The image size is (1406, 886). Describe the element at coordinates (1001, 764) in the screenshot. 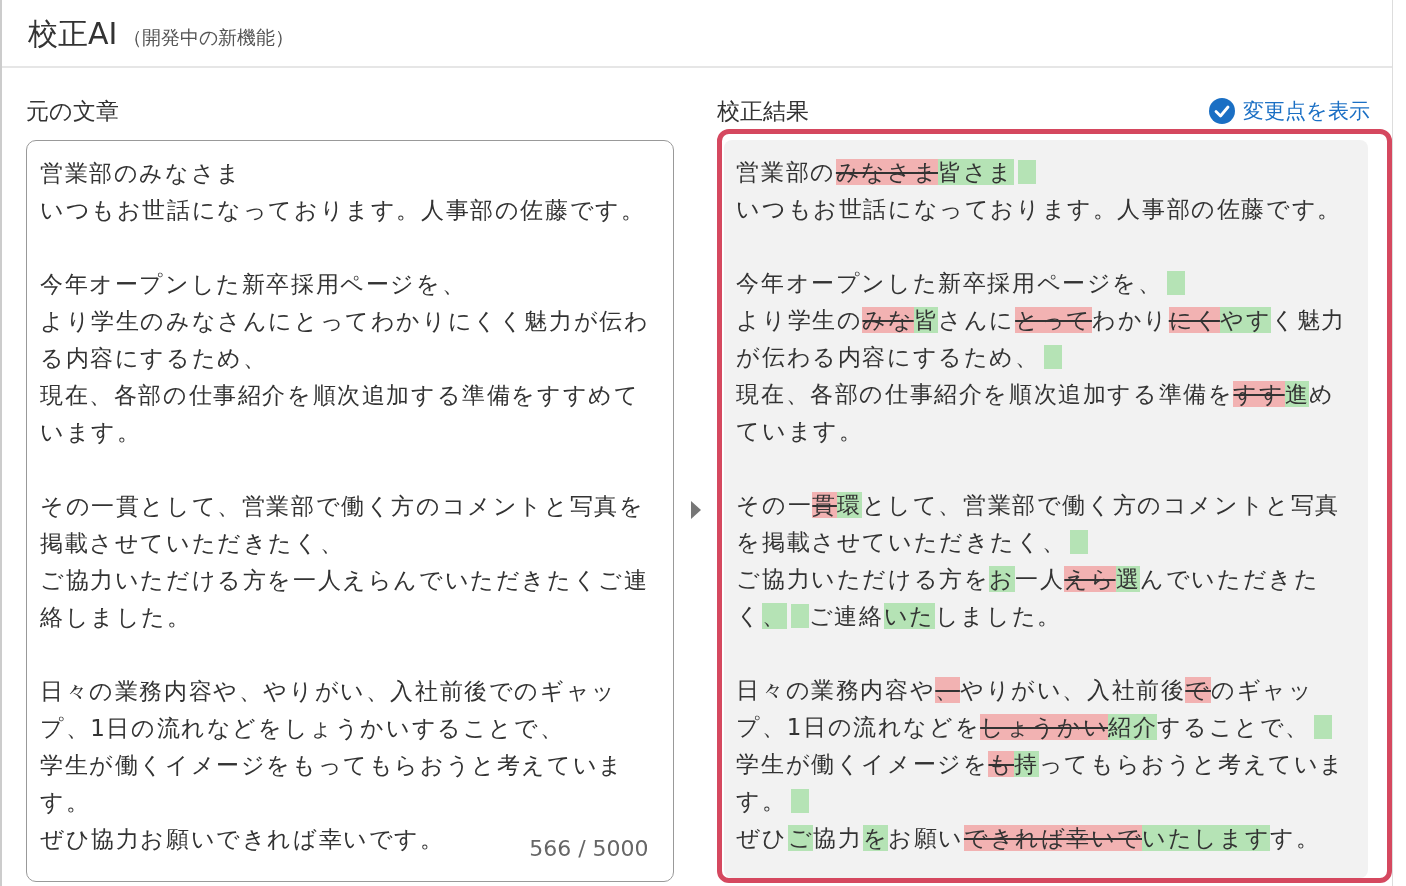

I see `deleted-text: も` at that location.